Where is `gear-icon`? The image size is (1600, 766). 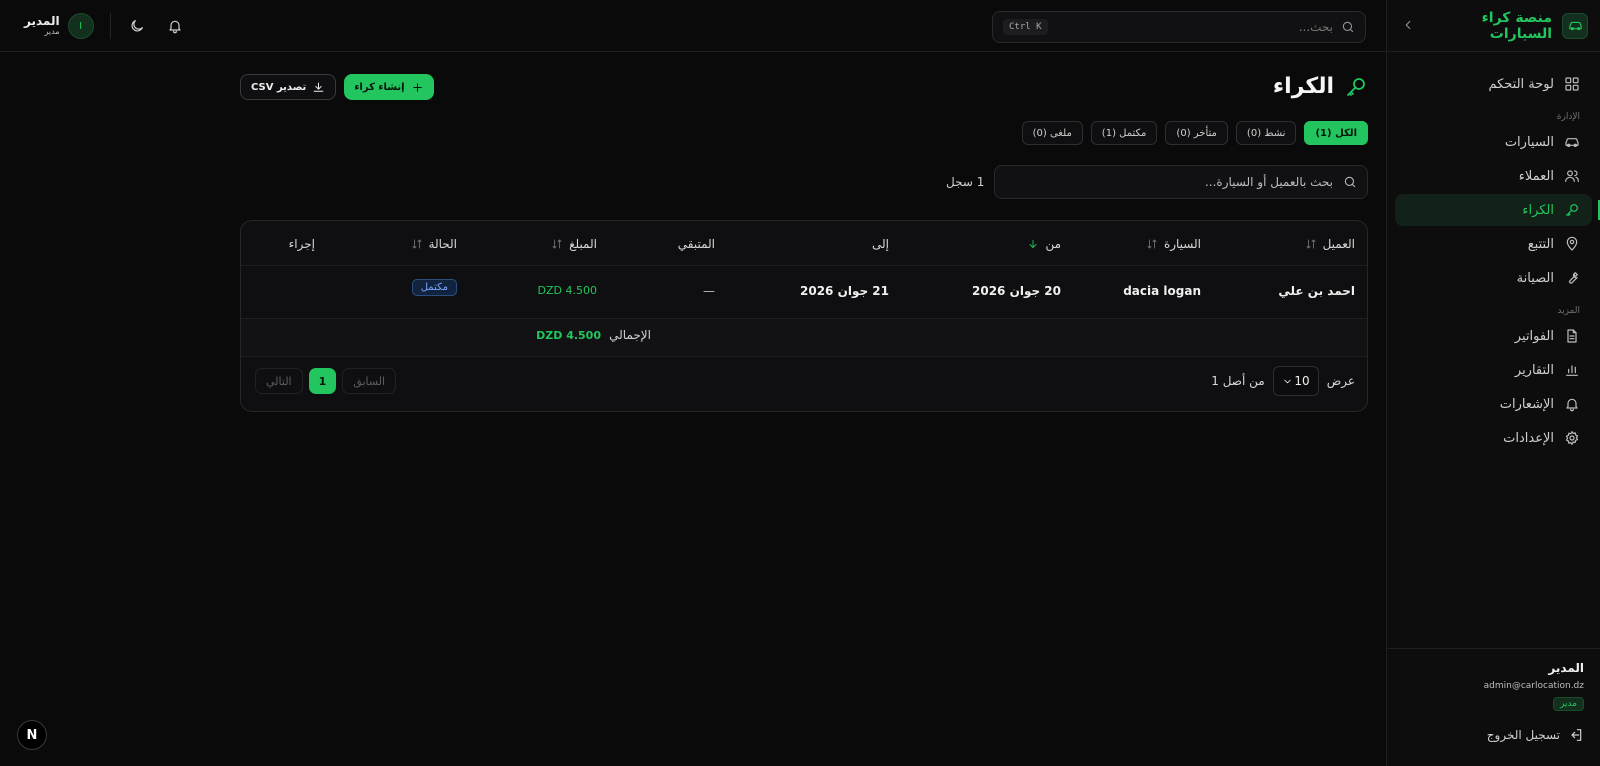 gear-icon is located at coordinates (1572, 438).